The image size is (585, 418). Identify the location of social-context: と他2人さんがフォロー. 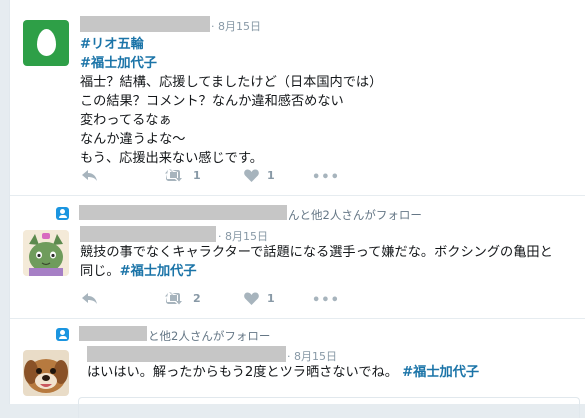
(209, 336).